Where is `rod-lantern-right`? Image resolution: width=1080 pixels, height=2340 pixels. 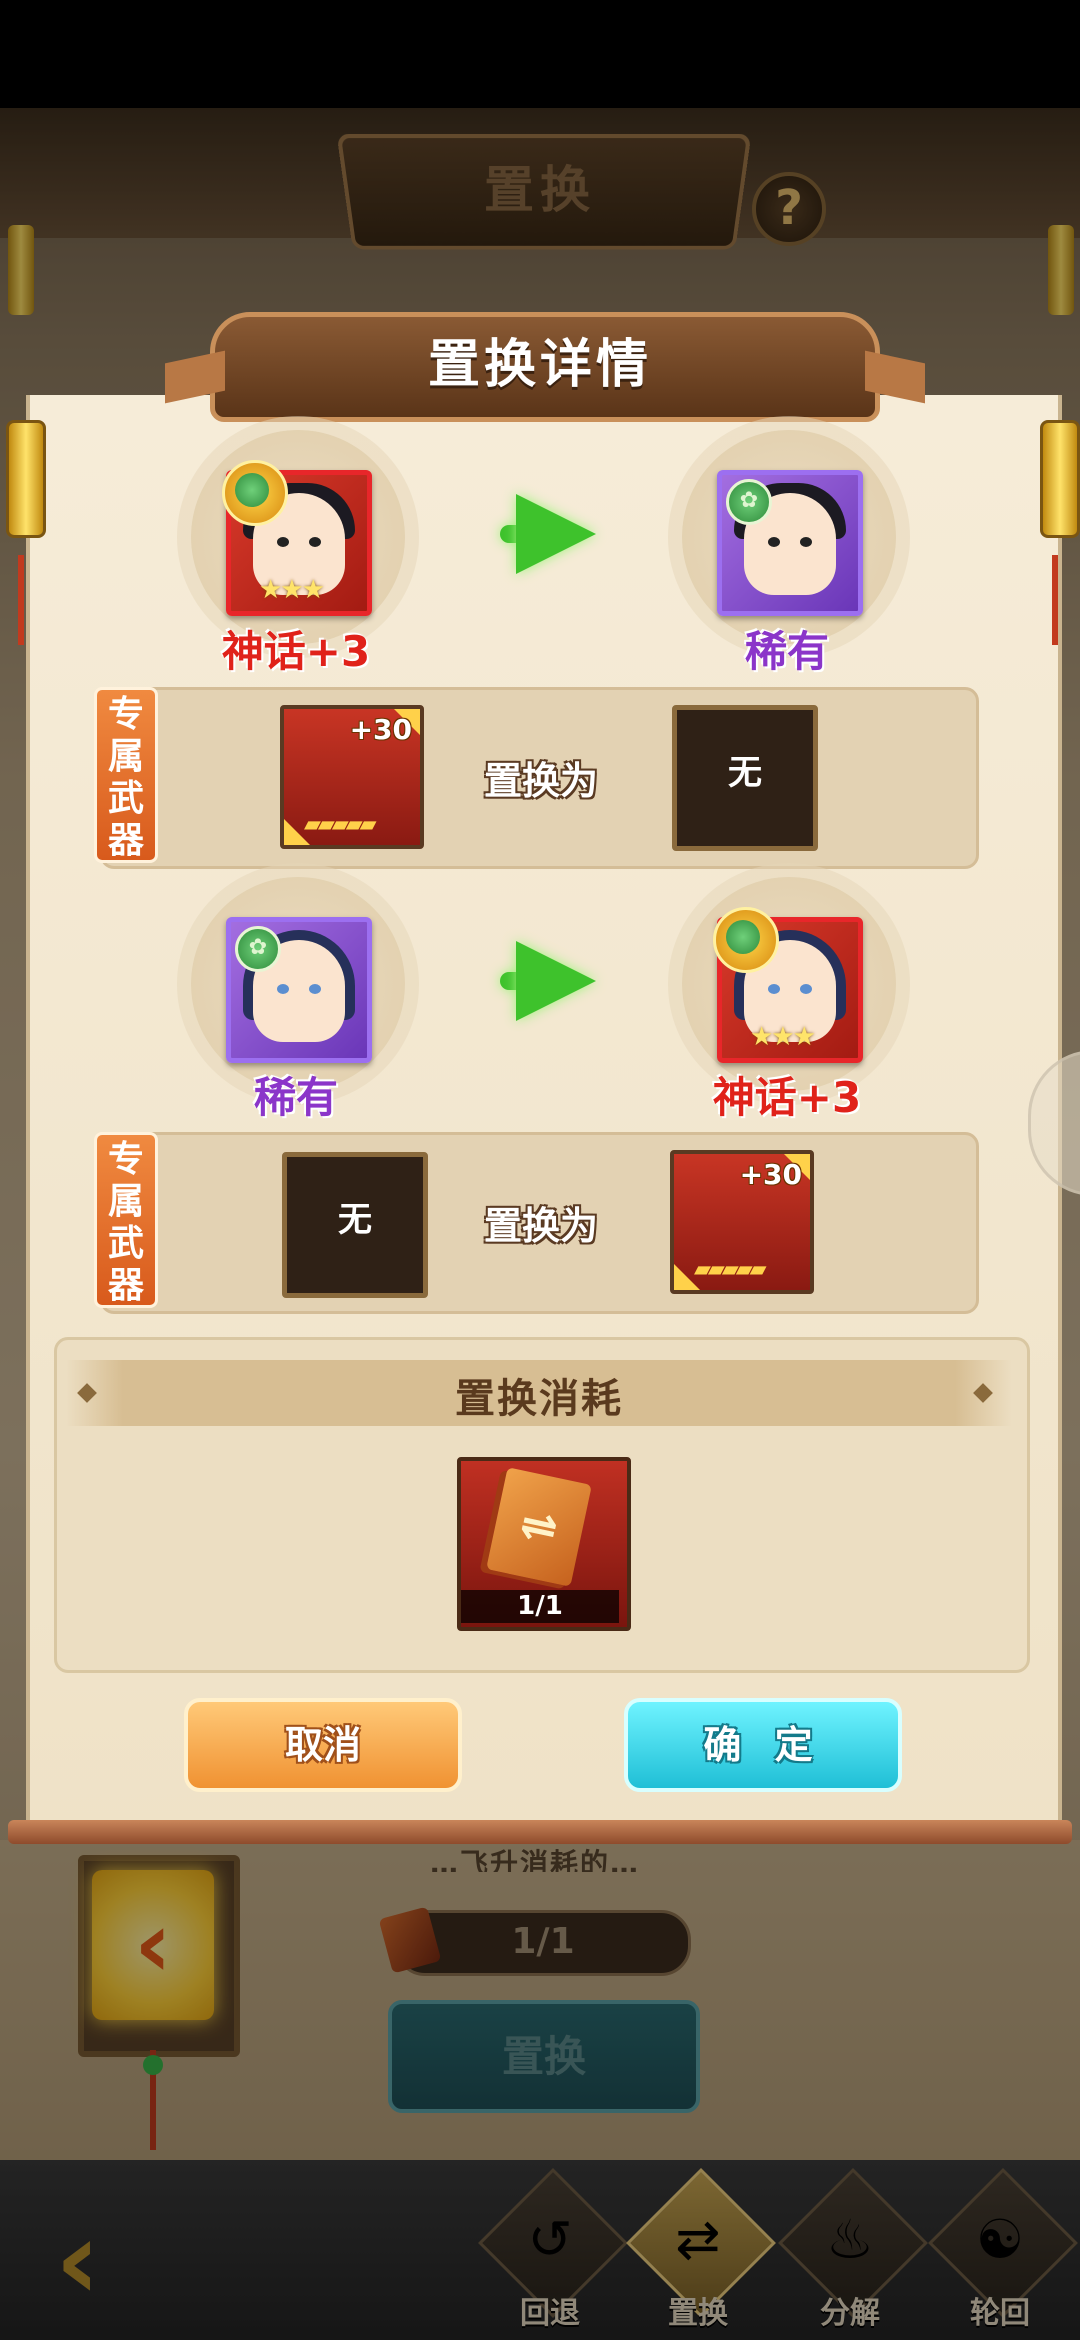 rod-lantern-right is located at coordinates (1060, 479).